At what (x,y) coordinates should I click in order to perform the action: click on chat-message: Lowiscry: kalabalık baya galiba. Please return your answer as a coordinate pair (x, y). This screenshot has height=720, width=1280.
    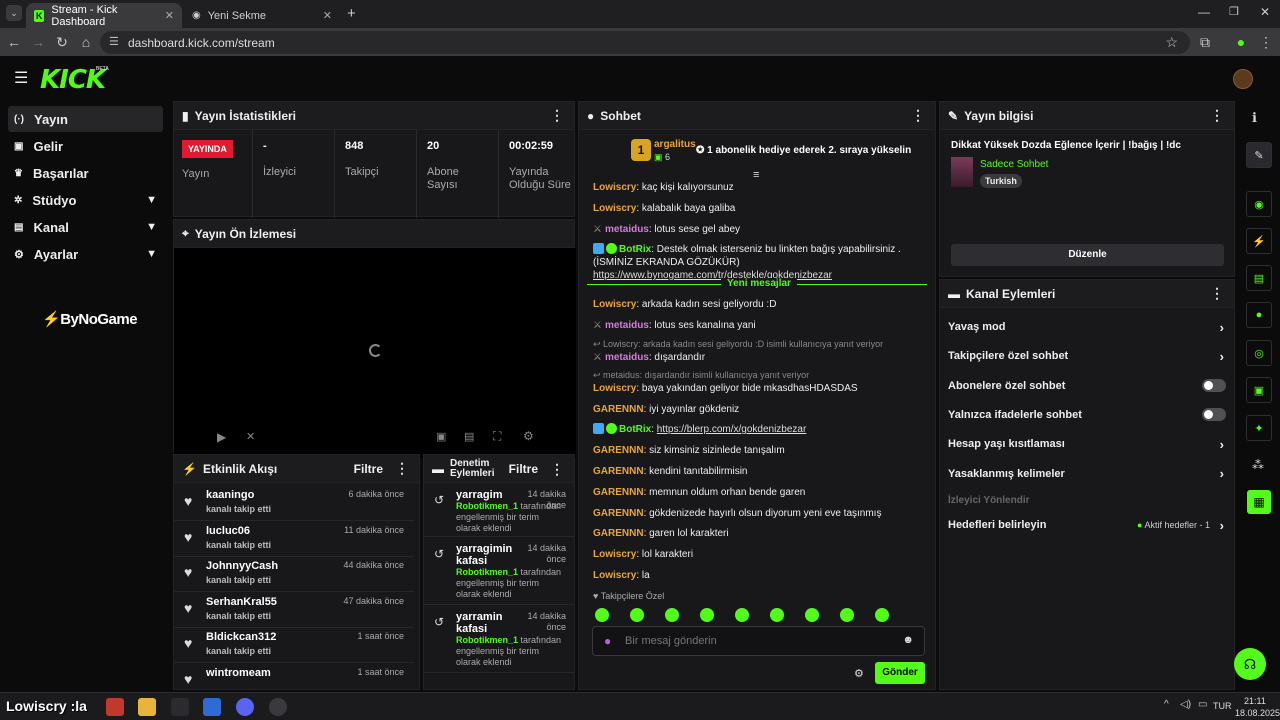
    Looking at the image, I should click on (758, 208).